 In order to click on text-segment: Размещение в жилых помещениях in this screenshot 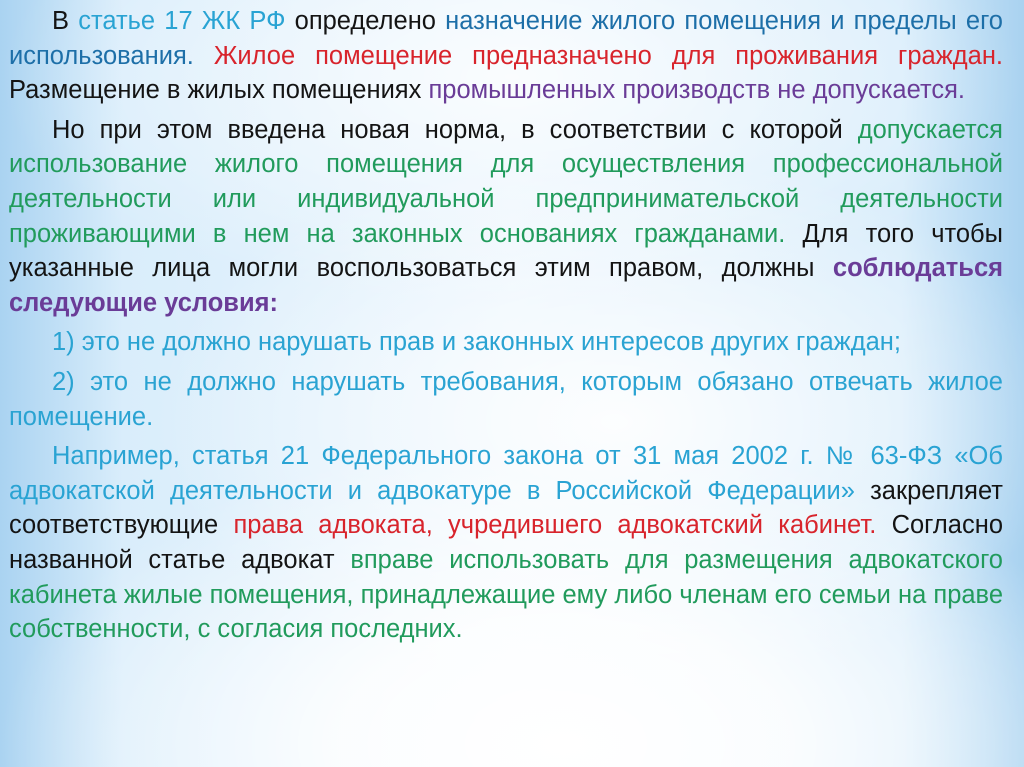, I will do `click(219, 90)`.